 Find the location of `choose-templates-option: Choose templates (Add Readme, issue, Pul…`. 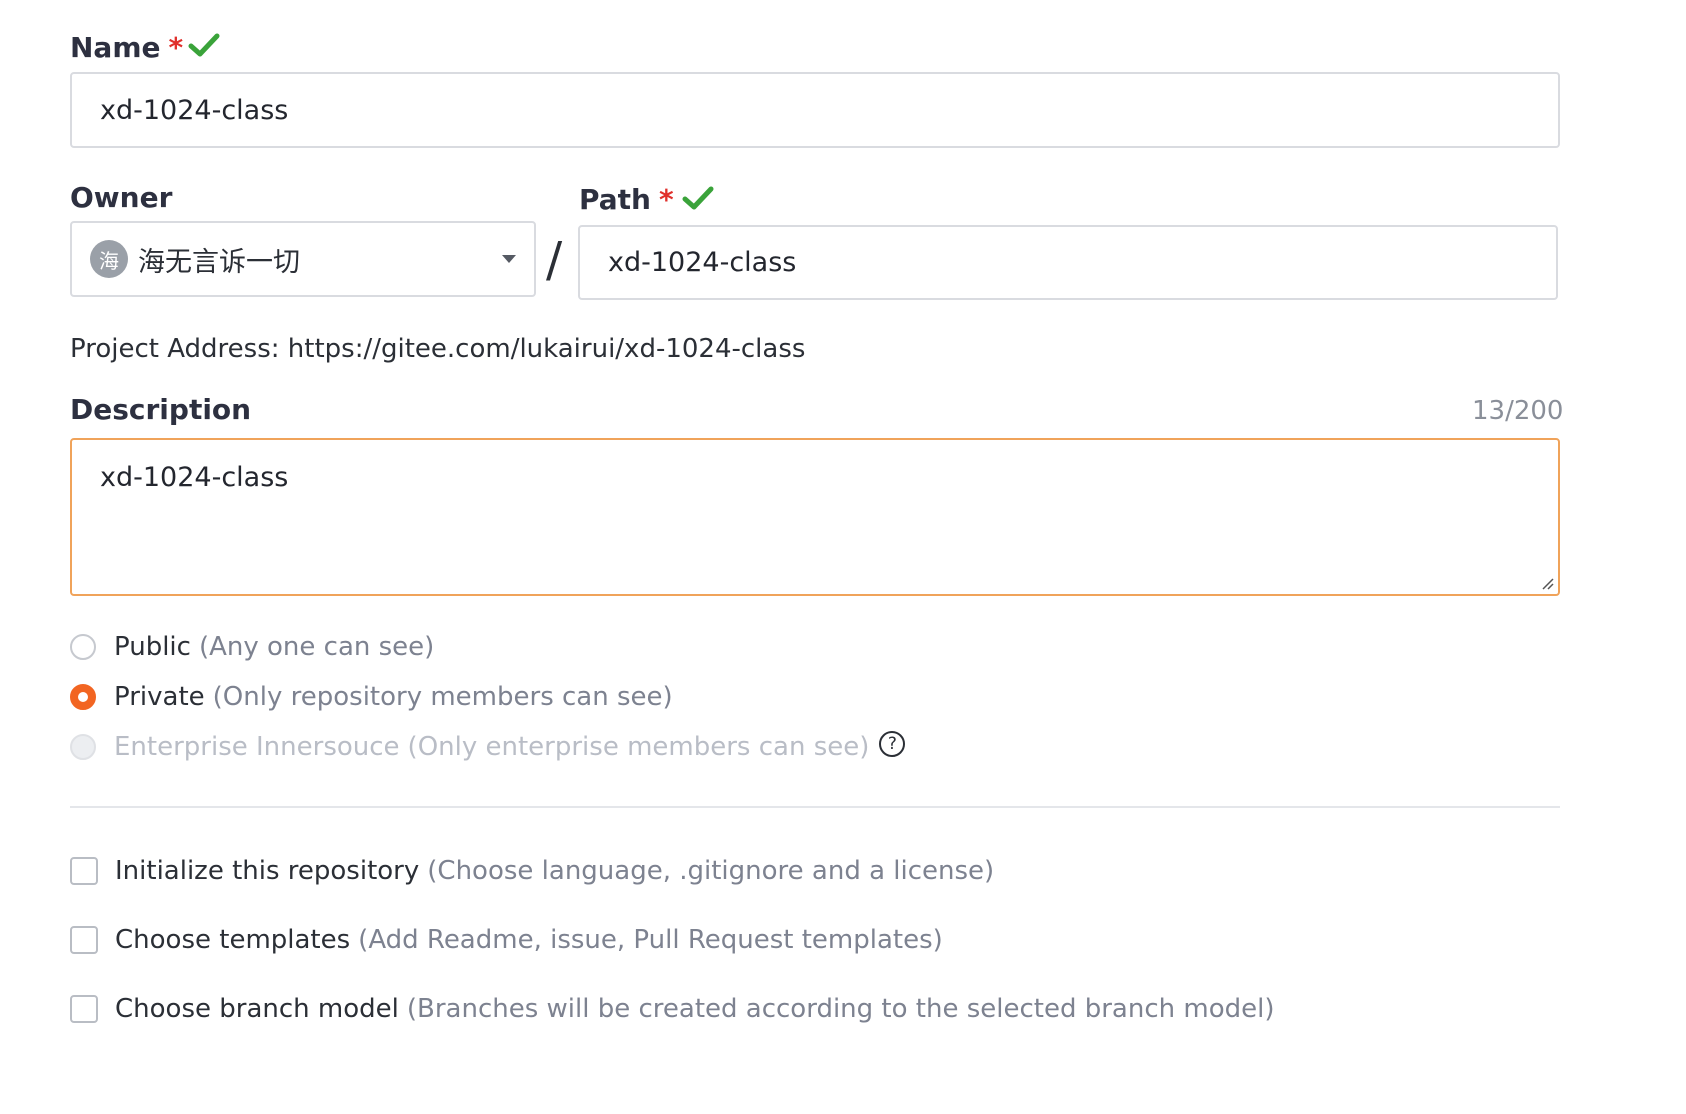

choose-templates-option: Choose templates (Add Readme, issue, Pul… is located at coordinates (506, 940).